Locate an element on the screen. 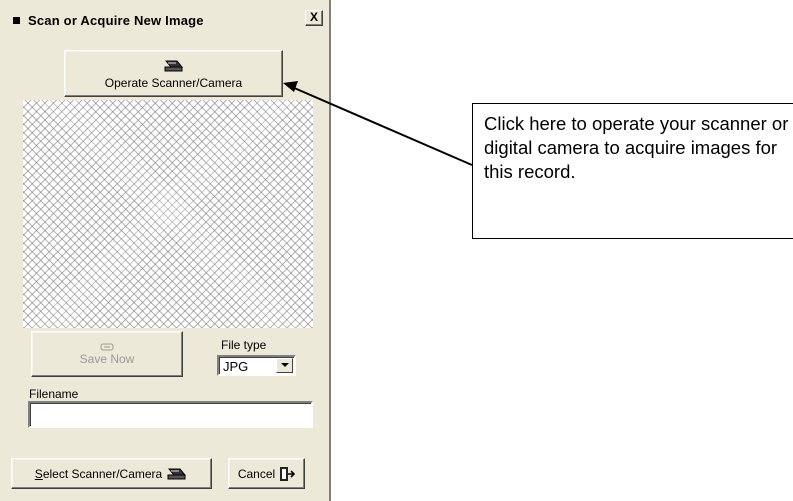 The width and height of the screenshot is (793, 501). callout-arrow is located at coordinates (378, 123).